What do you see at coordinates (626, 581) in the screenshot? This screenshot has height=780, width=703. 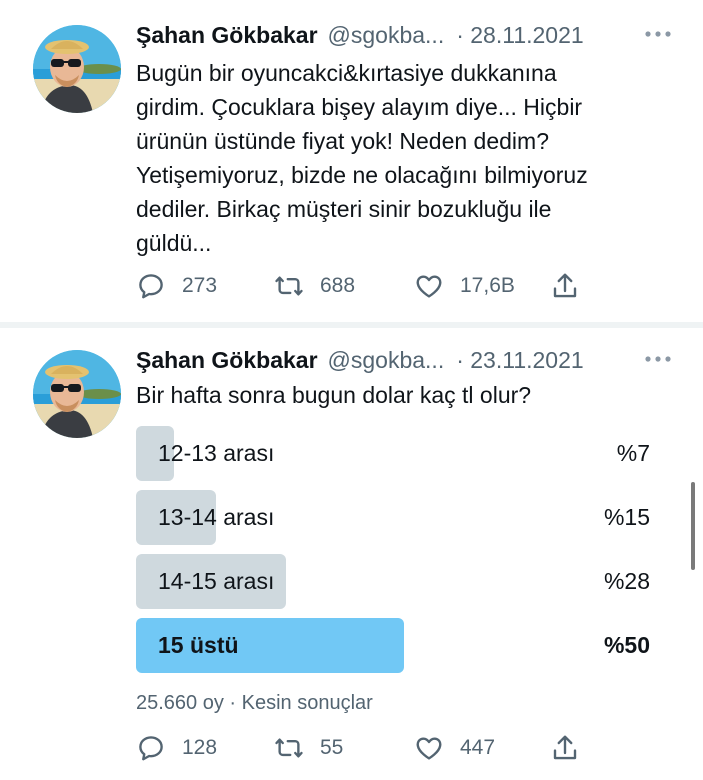 I see `poll-option-percent: %28` at bounding box center [626, 581].